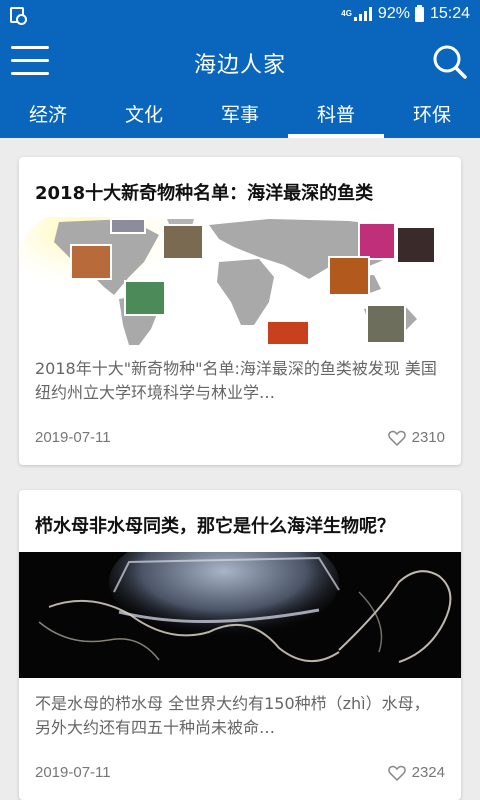  I want to click on like-button: 2324, so click(416, 772).